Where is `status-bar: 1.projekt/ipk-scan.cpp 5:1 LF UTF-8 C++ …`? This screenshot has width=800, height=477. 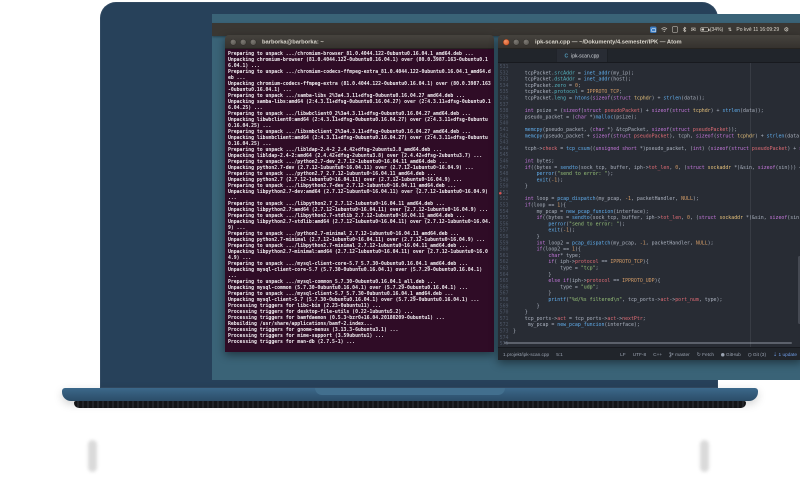
status-bar: 1.projekt/ipk-scan.cpp 5:1 LF UTF-8 C++ … is located at coordinates (649, 353).